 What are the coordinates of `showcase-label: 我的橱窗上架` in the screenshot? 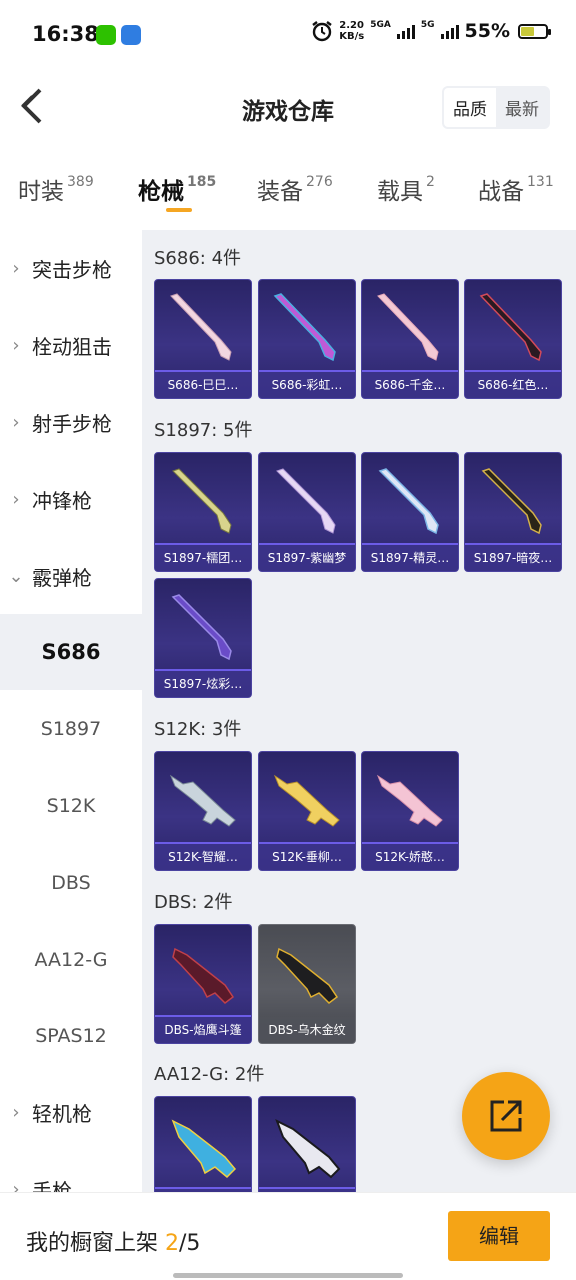 It's located at (95, 1243).